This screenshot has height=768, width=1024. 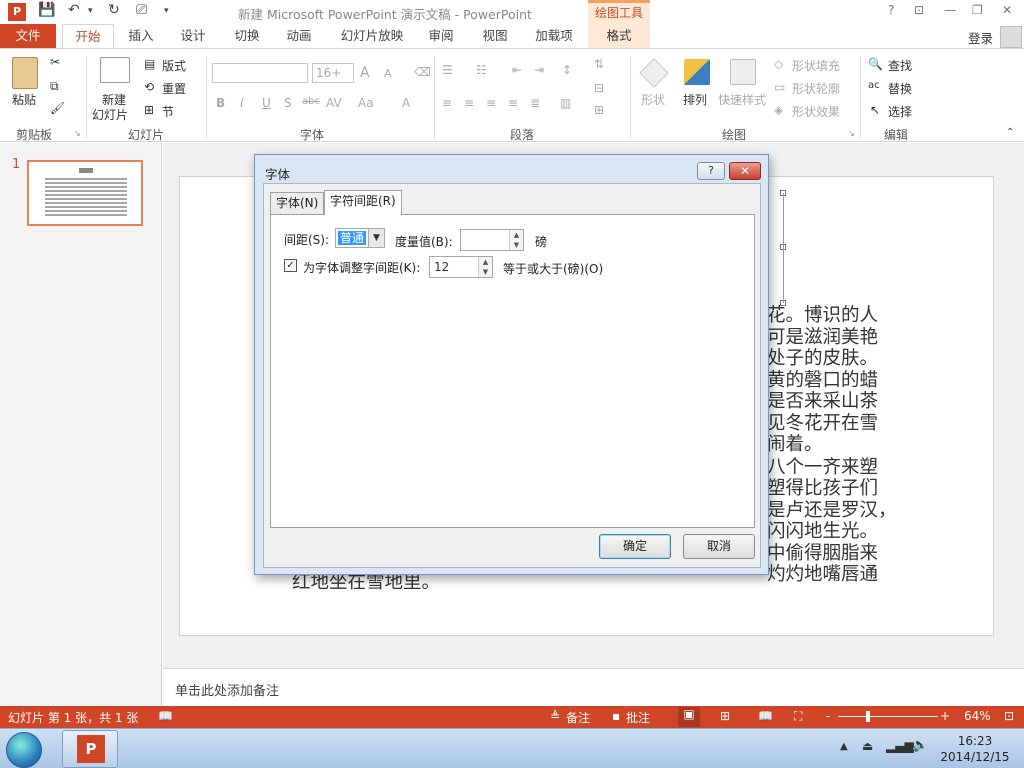 What do you see at coordinates (388, 73) in the screenshot?
I see `shrink-font-button: A` at bounding box center [388, 73].